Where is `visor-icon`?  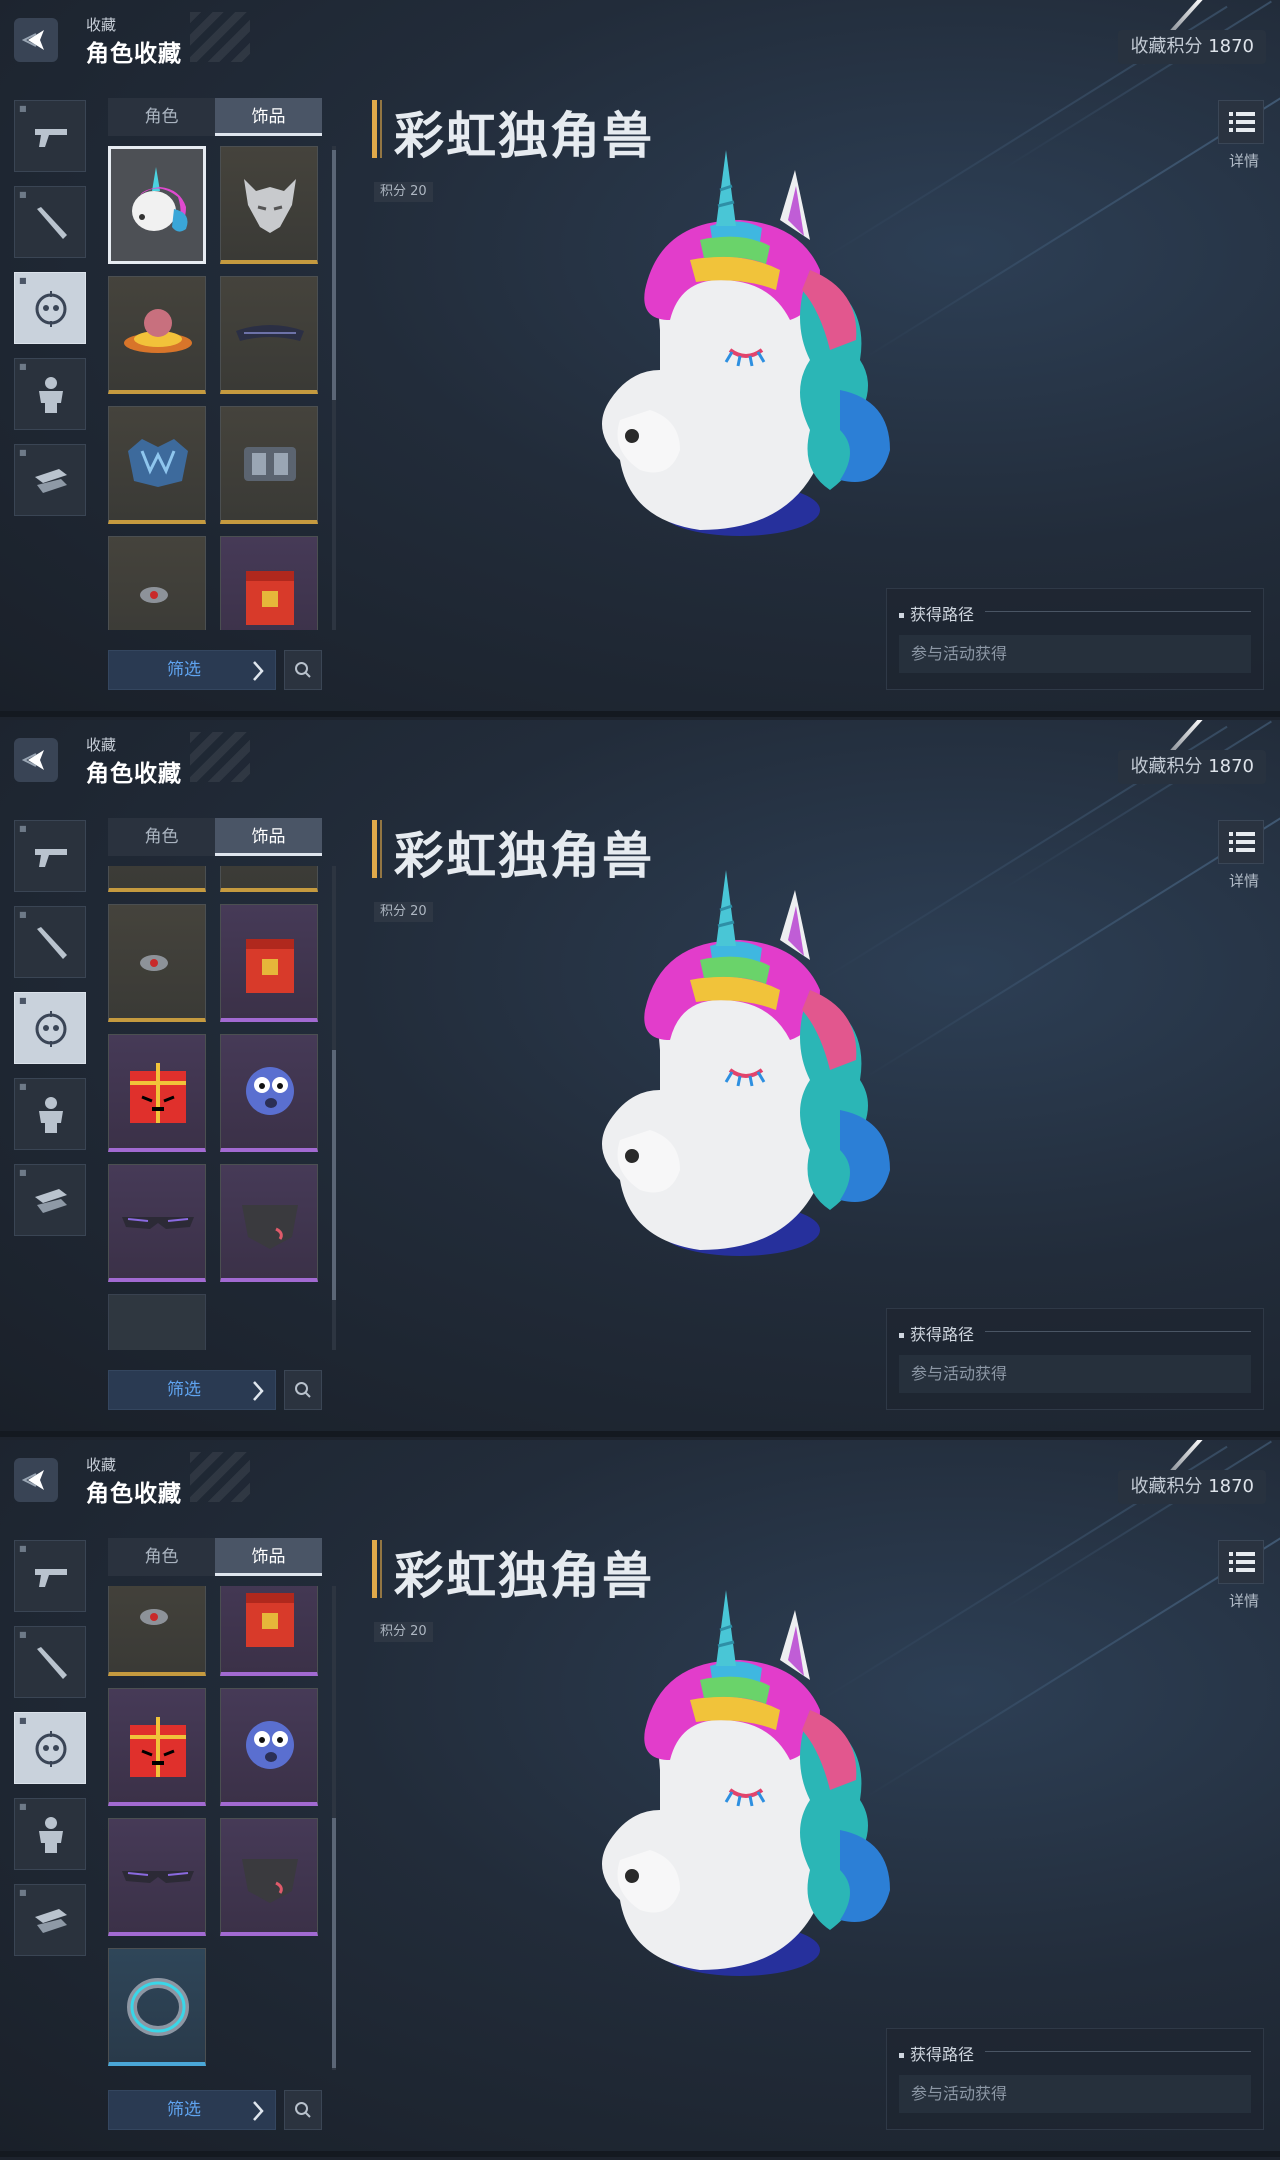 visor-icon is located at coordinates (270, 333).